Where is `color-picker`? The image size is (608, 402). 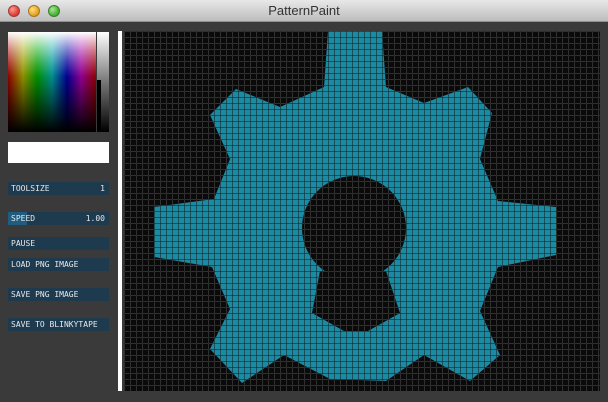 color-picker is located at coordinates (52, 82).